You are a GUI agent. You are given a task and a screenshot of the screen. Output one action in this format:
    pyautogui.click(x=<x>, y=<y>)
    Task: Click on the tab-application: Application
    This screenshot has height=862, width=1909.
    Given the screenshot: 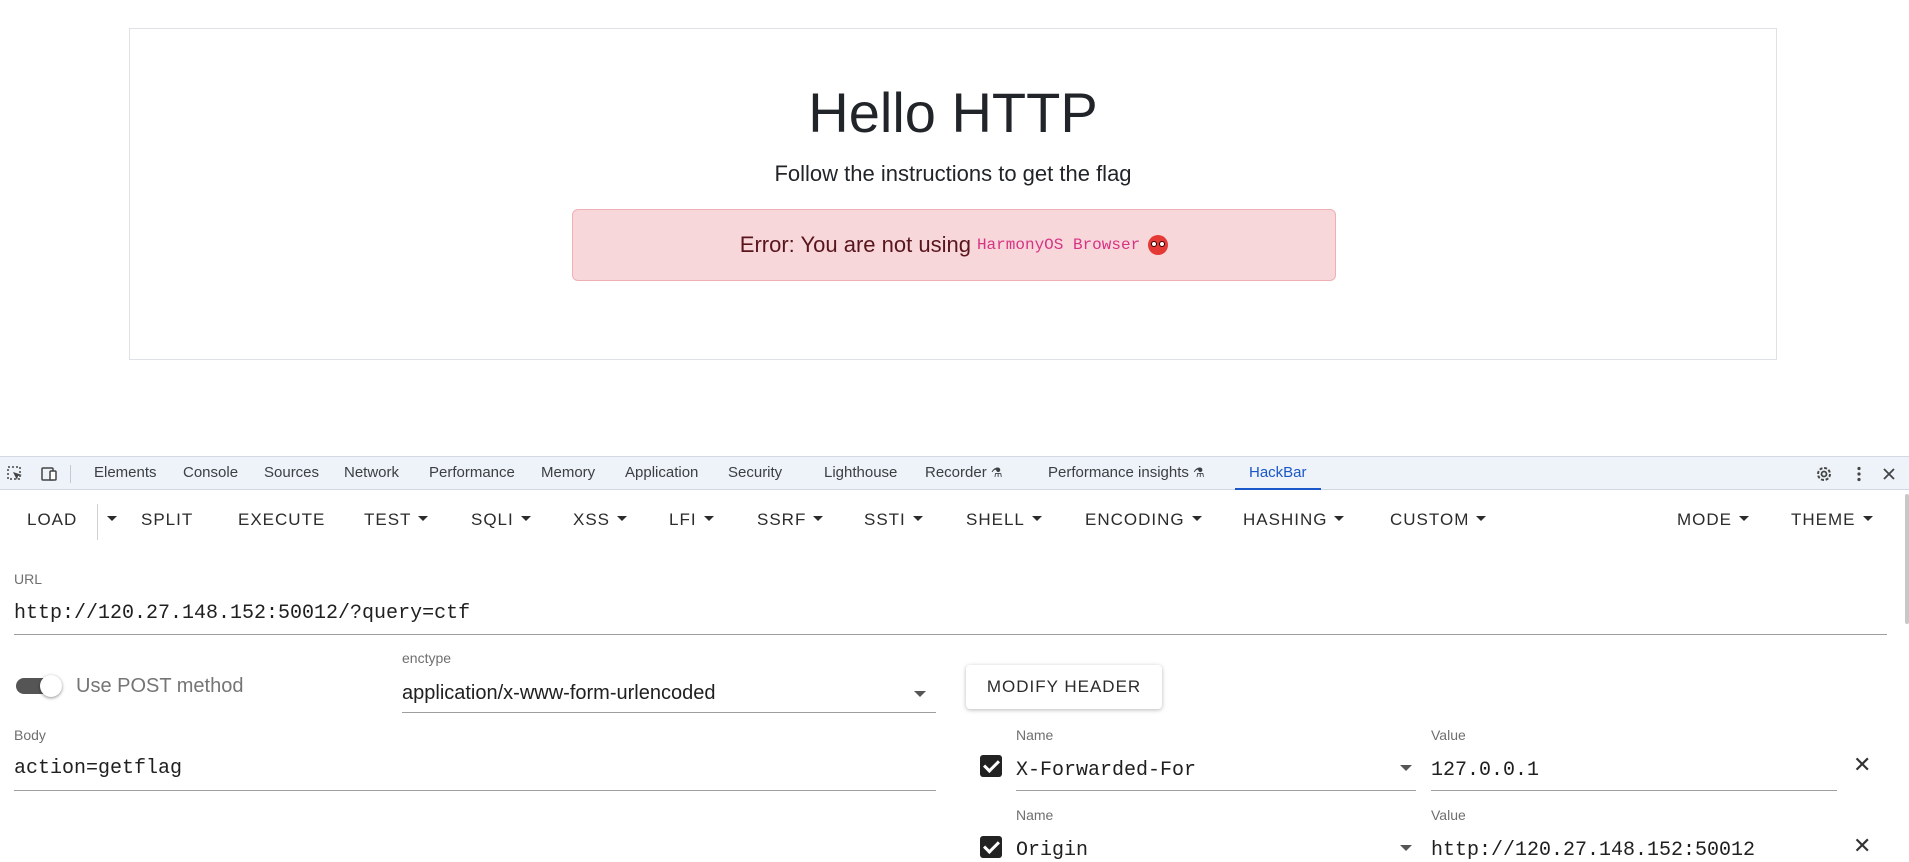 What is the action you would take?
    pyautogui.click(x=661, y=473)
    